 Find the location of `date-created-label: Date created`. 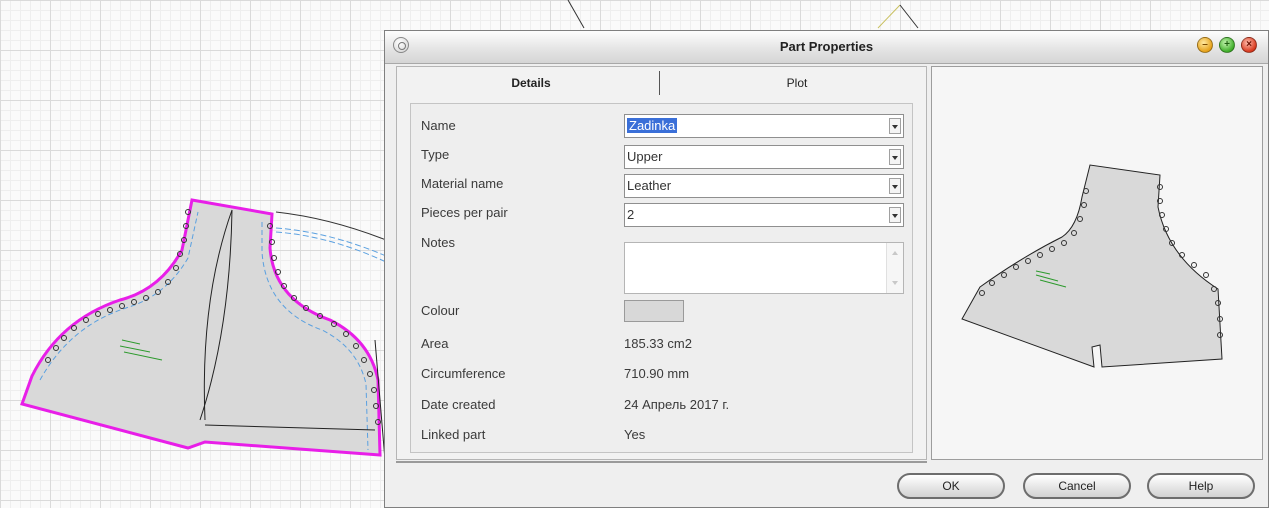

date-created-label: Date created is located at coordinates (458, 404).